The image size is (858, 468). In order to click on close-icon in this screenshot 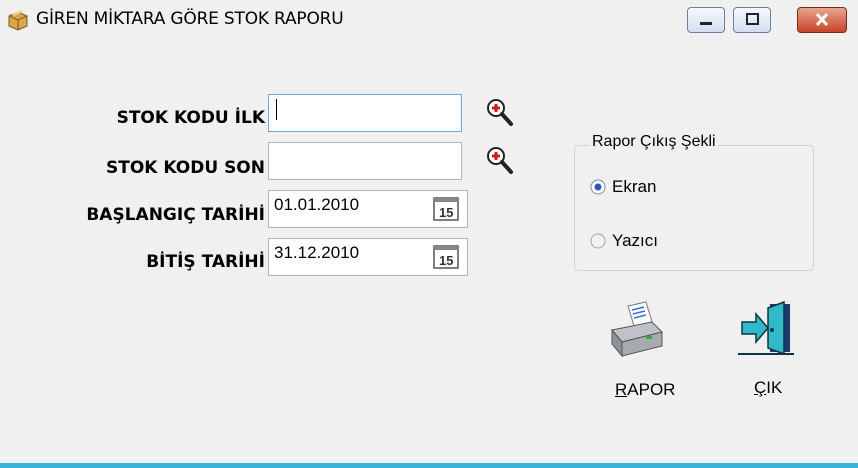, I will do `click(822, 19)`.